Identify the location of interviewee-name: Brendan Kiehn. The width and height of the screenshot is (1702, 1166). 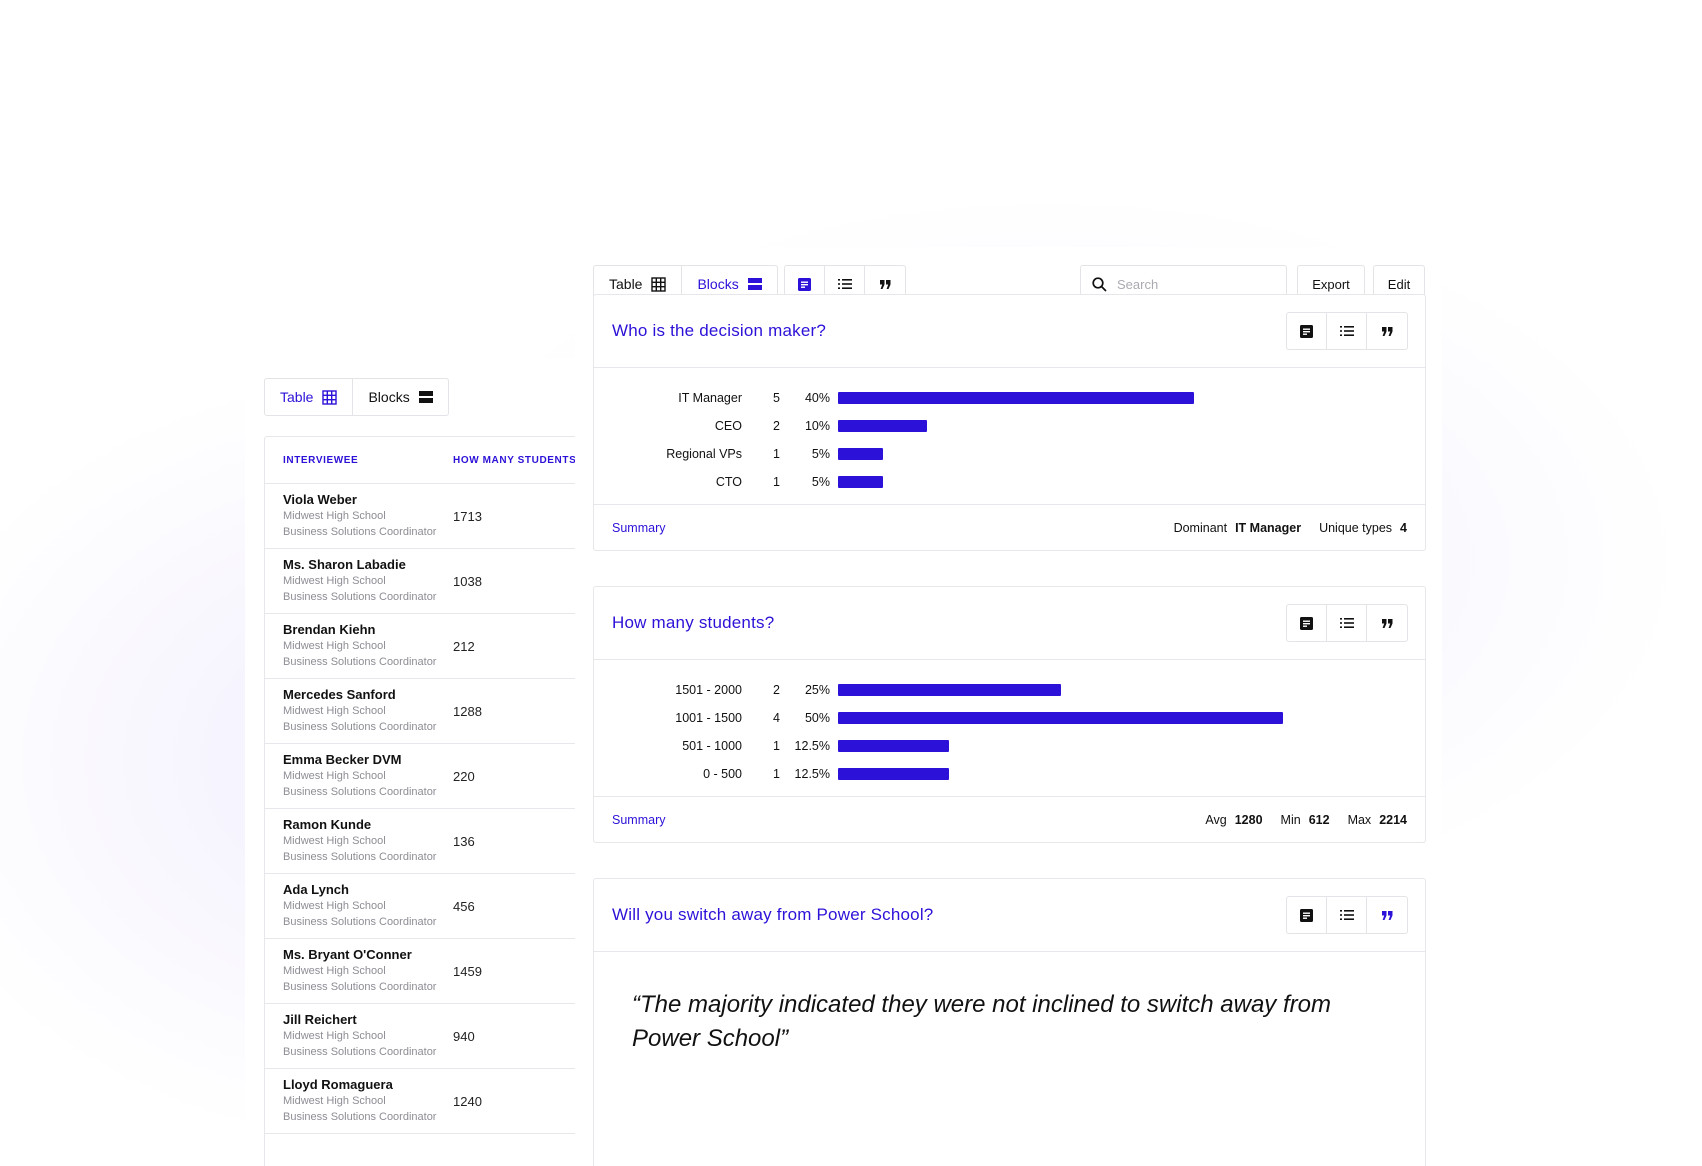
(329, 629).